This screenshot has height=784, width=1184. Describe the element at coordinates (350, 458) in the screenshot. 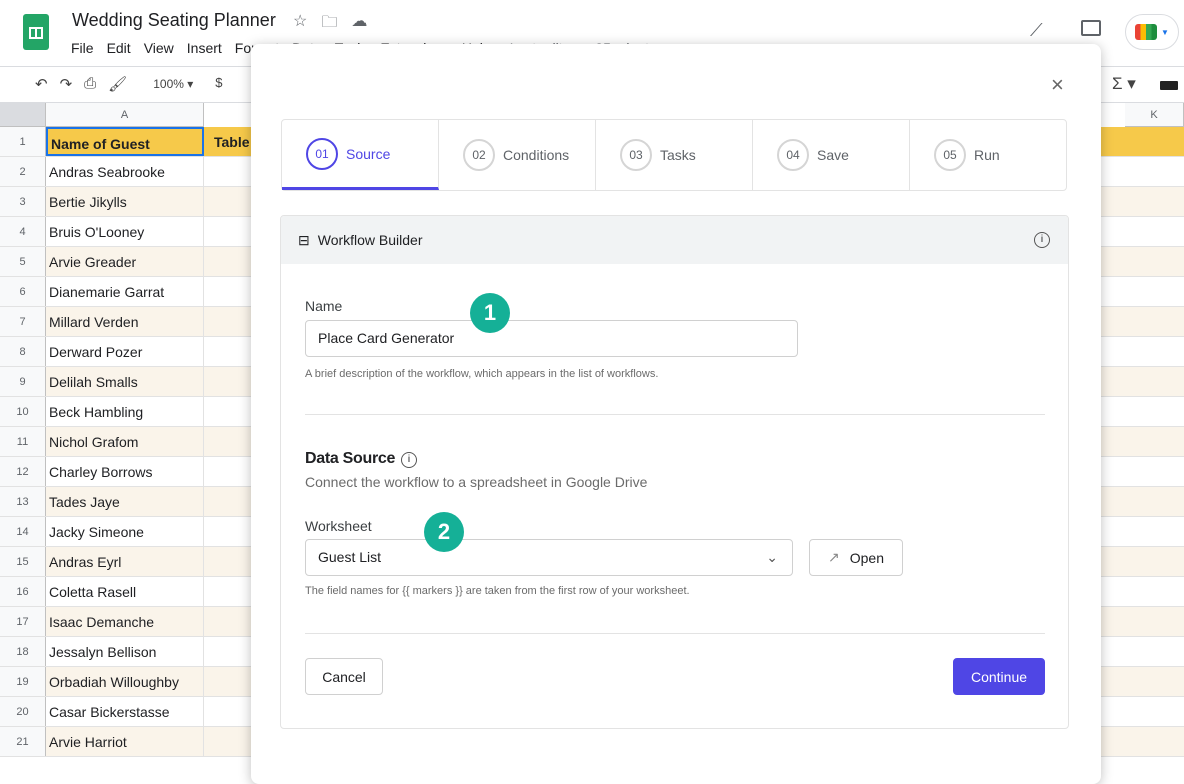

I see `section-title: Data Source` at that location.